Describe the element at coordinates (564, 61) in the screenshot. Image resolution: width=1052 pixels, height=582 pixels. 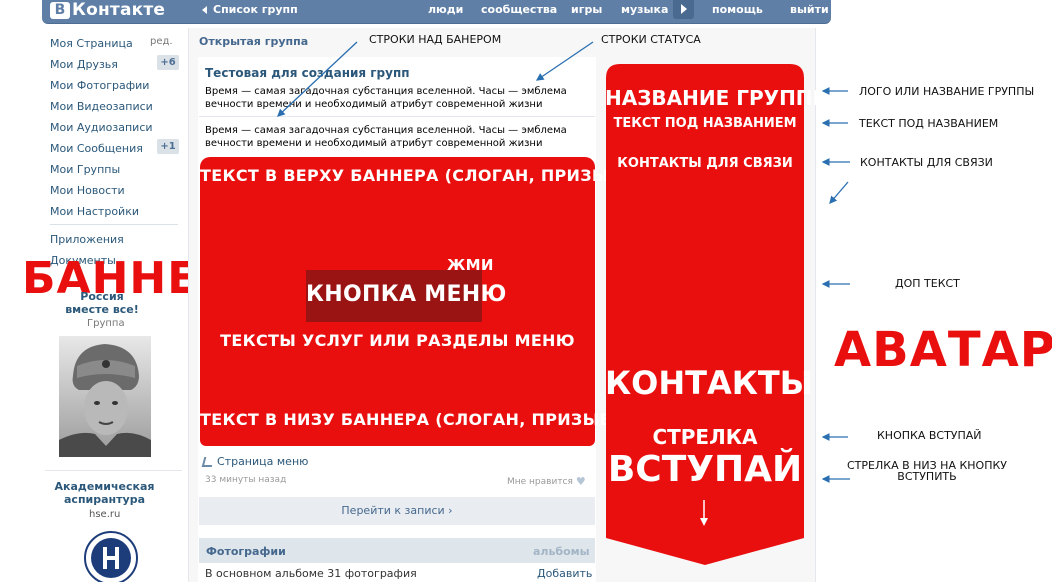
I see `arrow-status` at that location.